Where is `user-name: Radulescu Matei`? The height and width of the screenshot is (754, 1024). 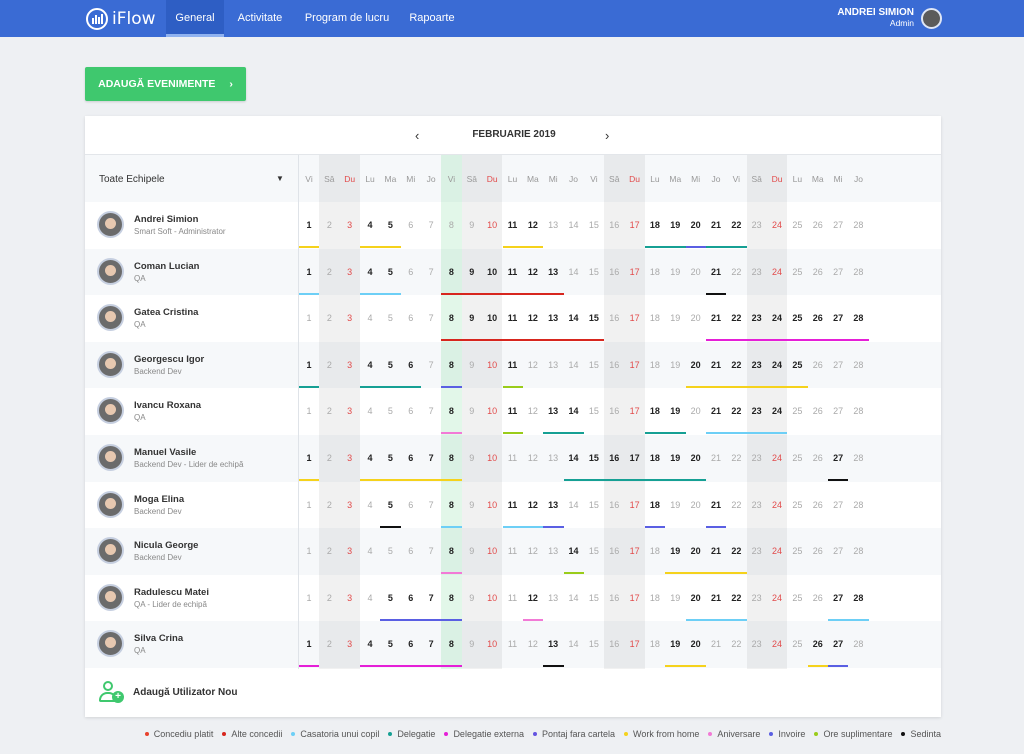
user-name: Radulescu Matei is located at coordinates (171, 592).